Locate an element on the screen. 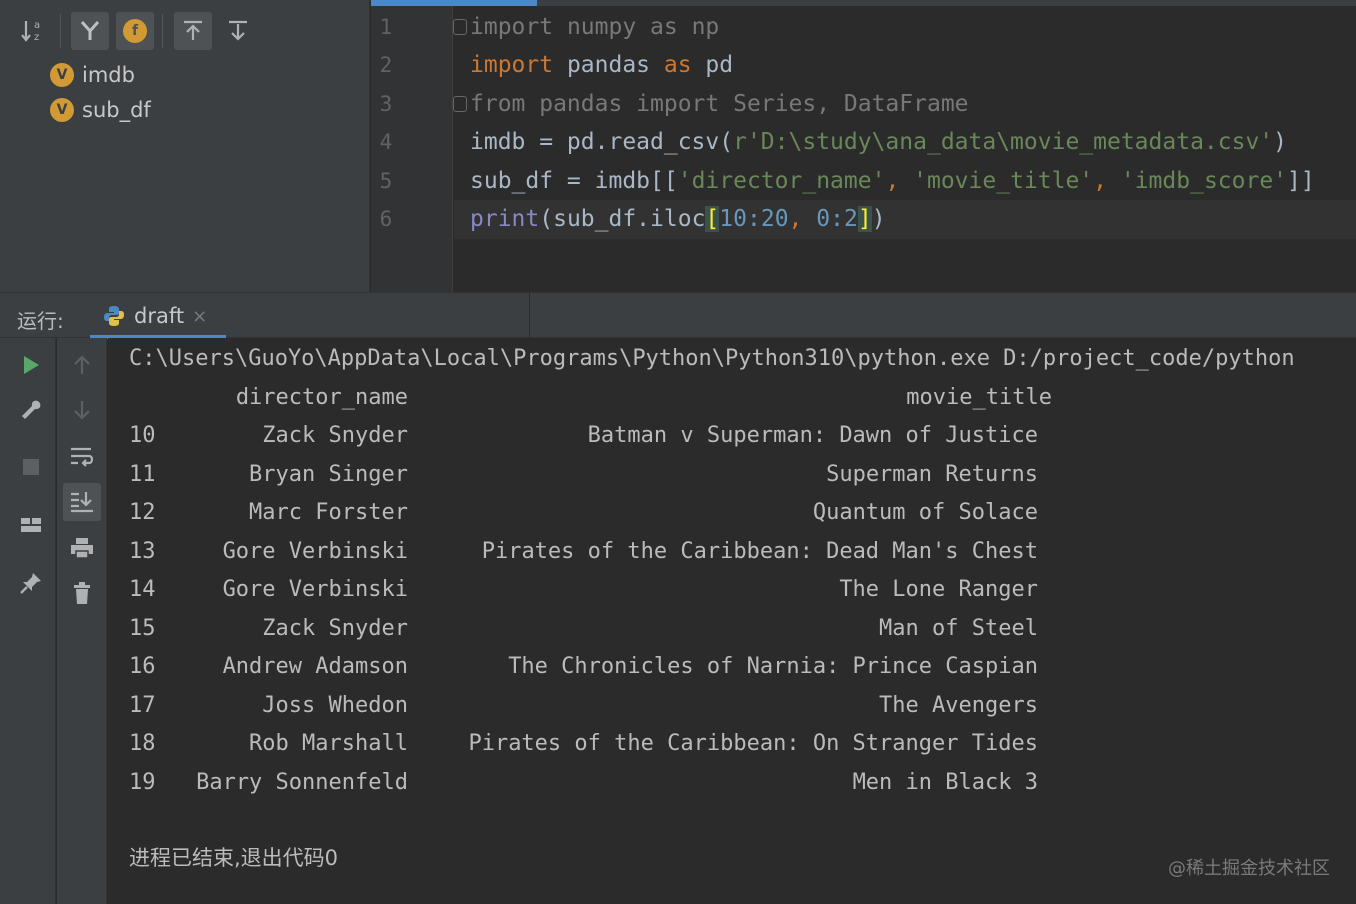 This screenshot has width=1356, height=904. line-number: 6 is located at coordinates (386, 219).